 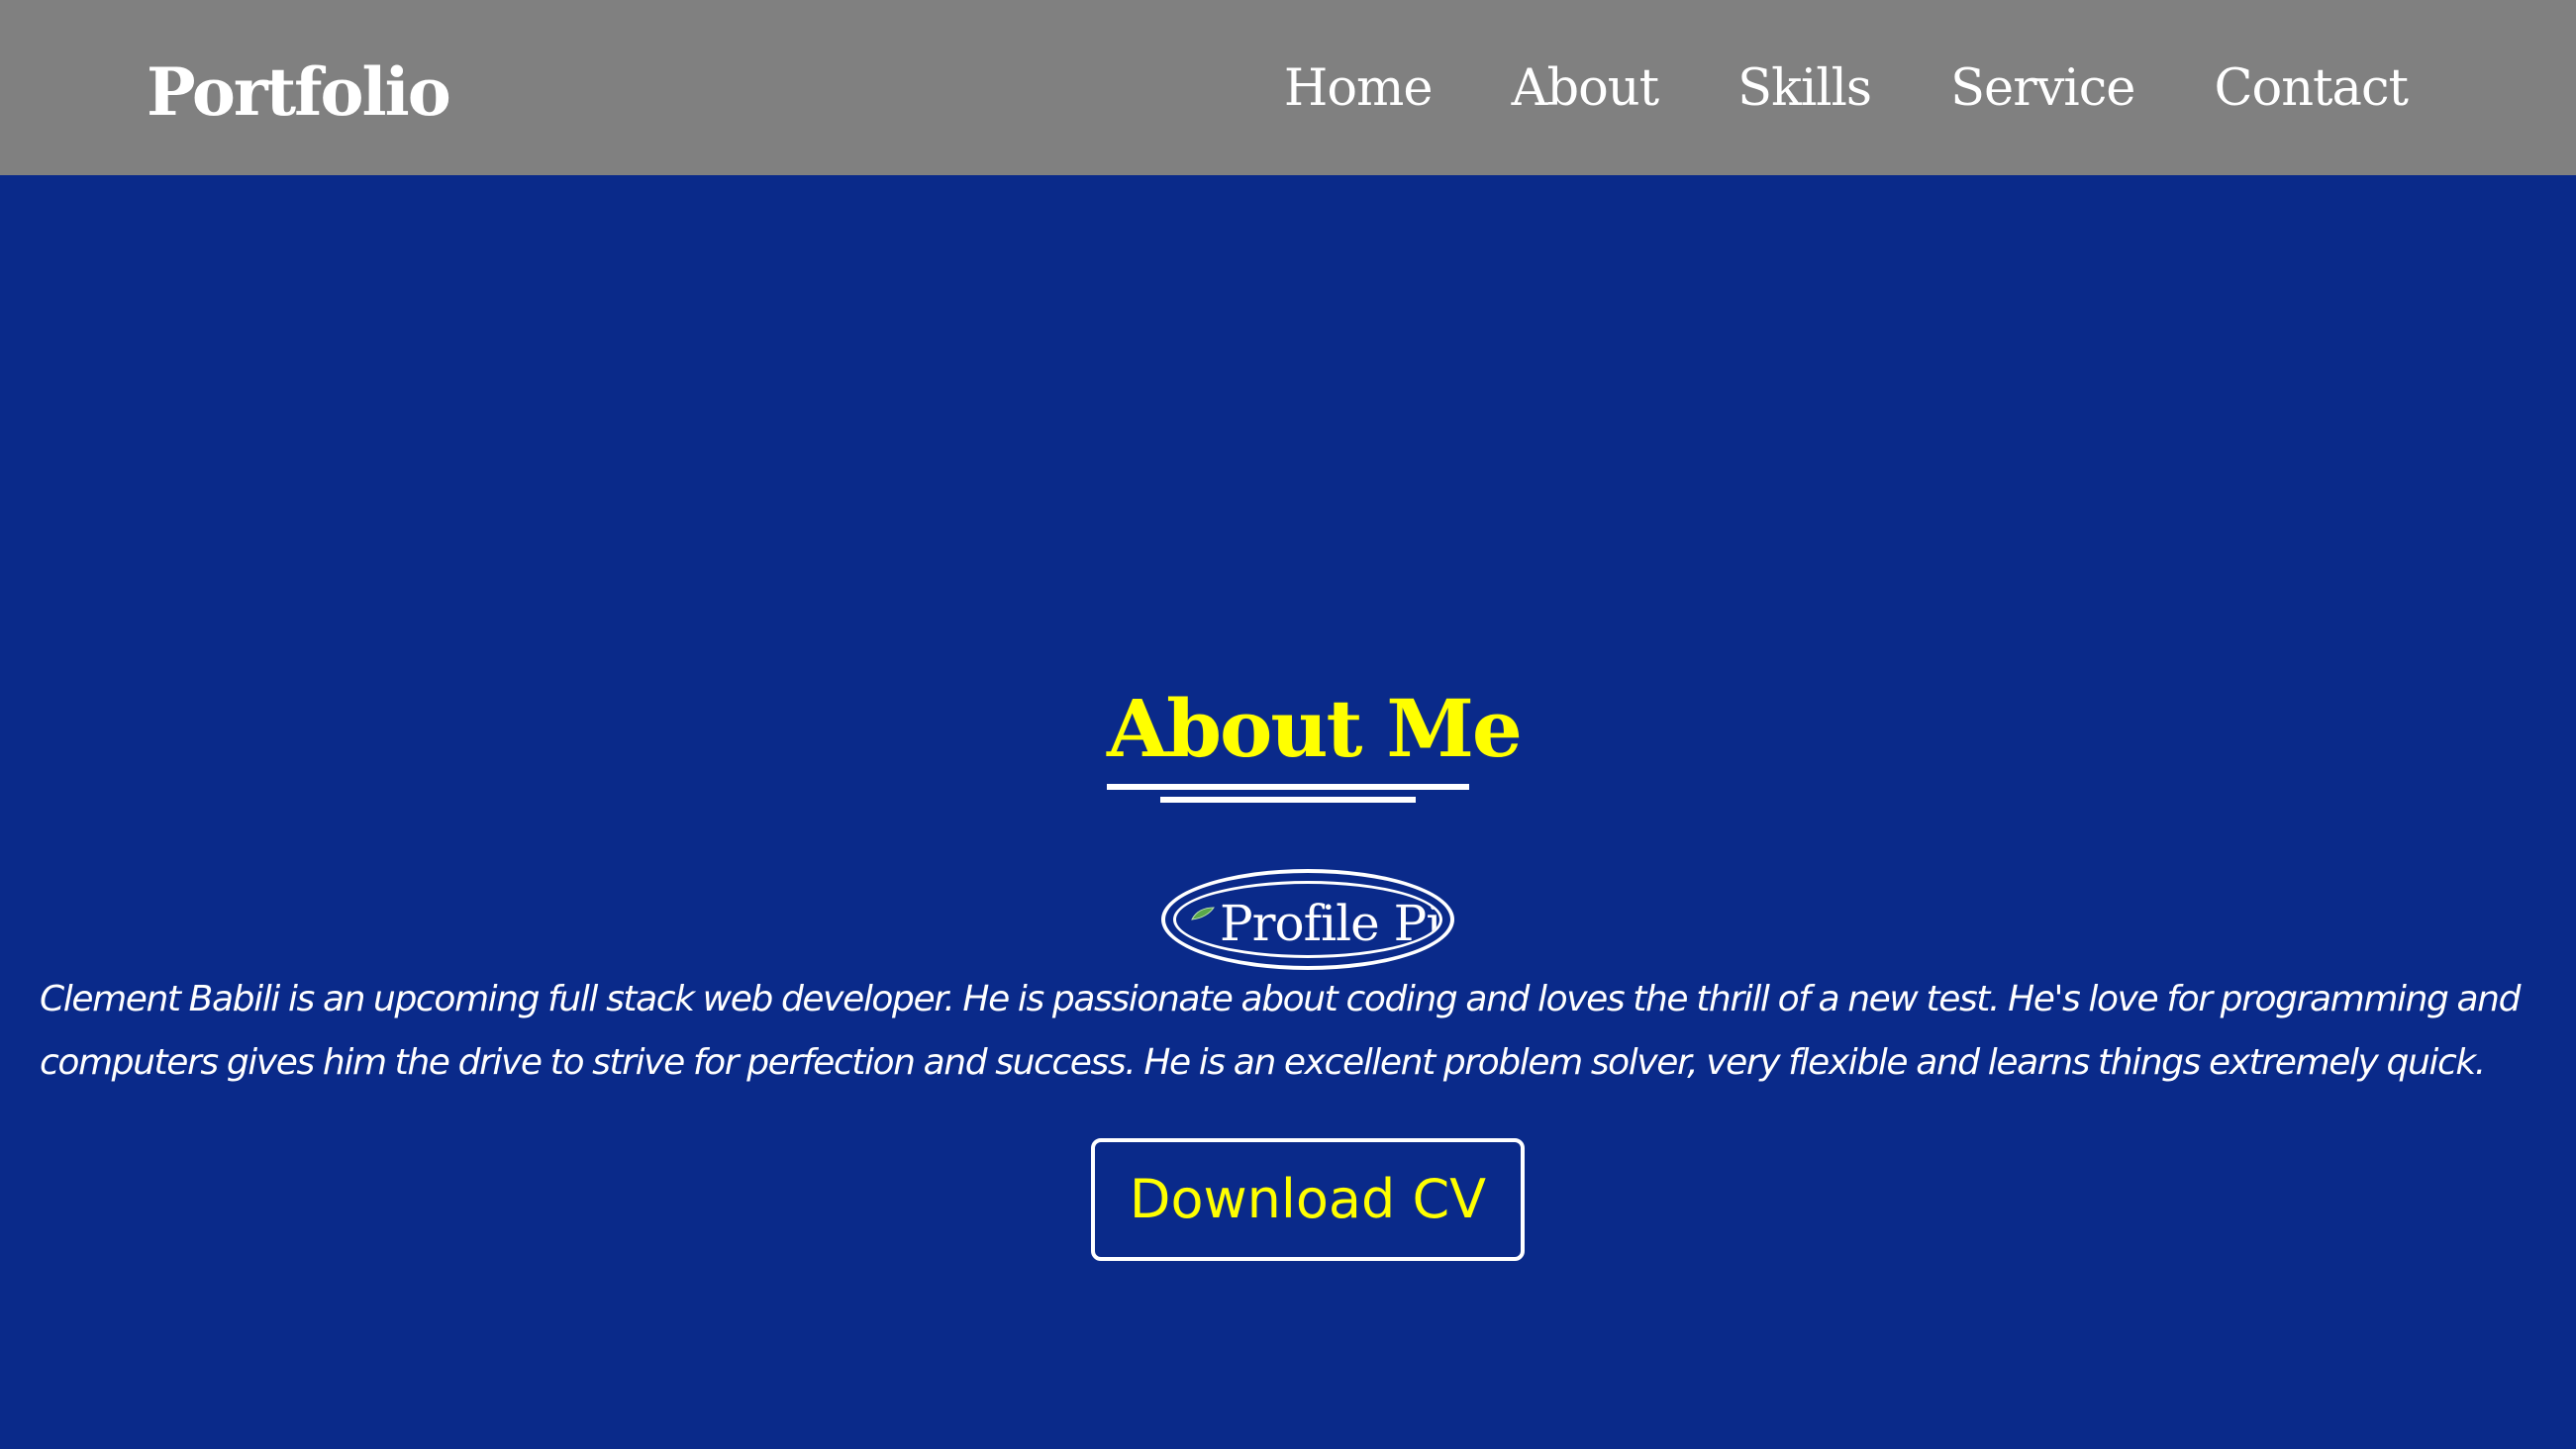 I want to click on heading-underline-long, so click(x=1288, y=787).